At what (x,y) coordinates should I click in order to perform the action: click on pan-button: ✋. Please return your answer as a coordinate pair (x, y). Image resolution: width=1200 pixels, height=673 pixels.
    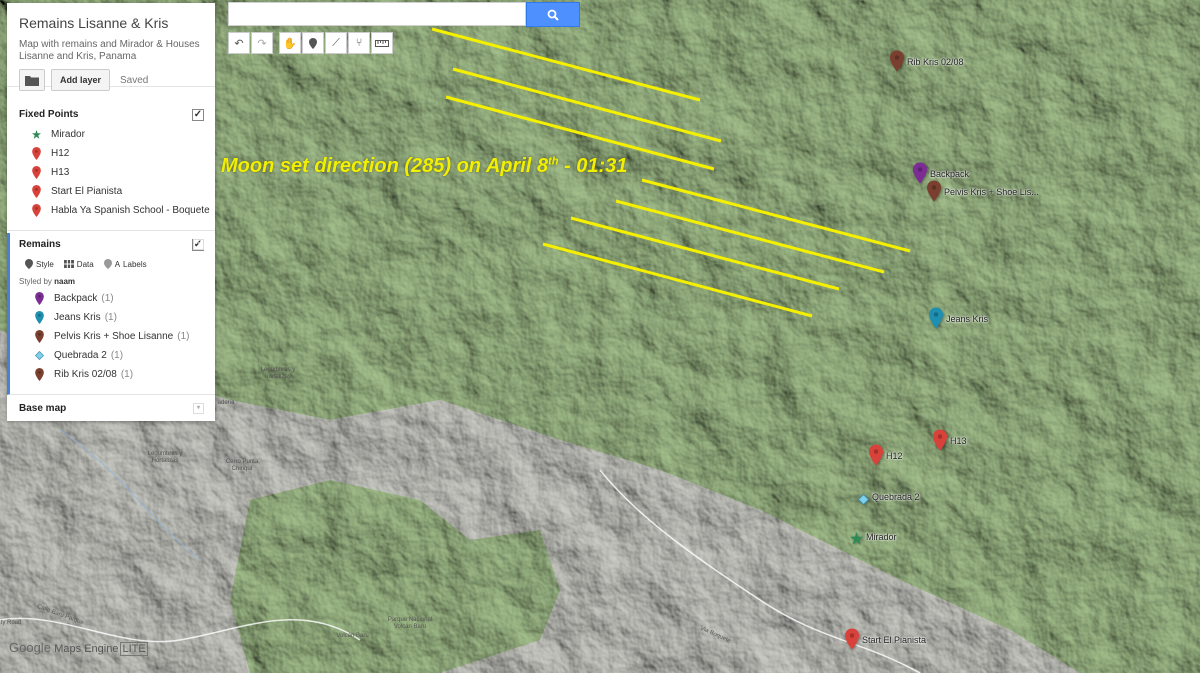
    Looking at the image, I should click on (290, 43).